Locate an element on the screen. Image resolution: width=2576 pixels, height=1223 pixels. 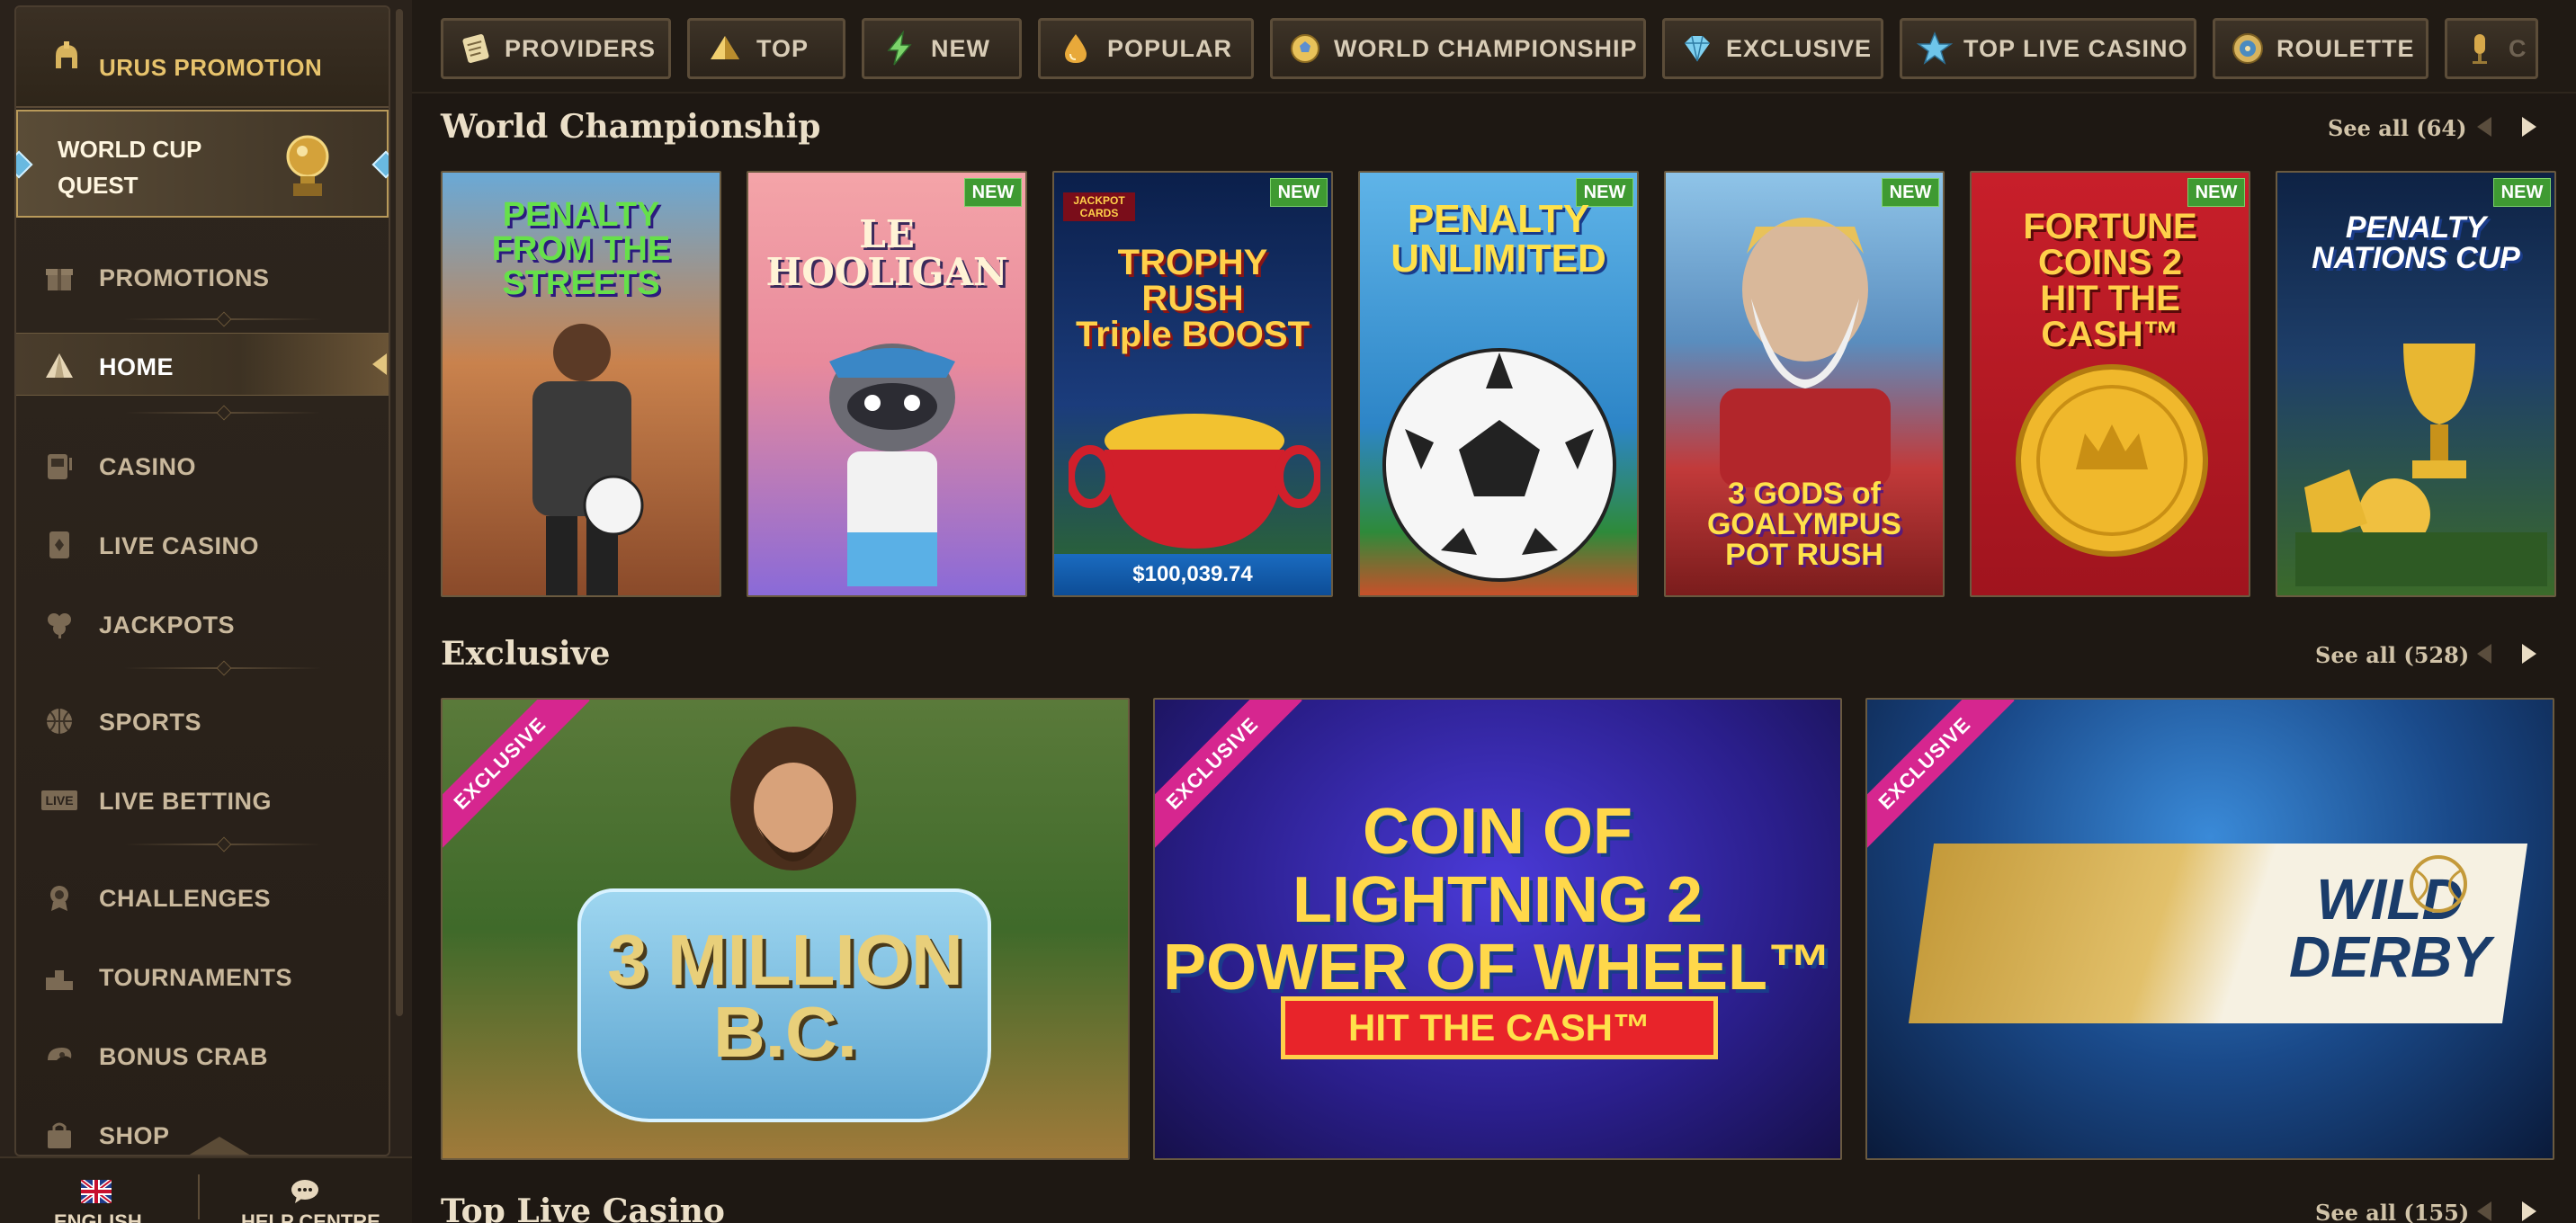
scroll-up-indicator is located at coordinates (219, 1146).